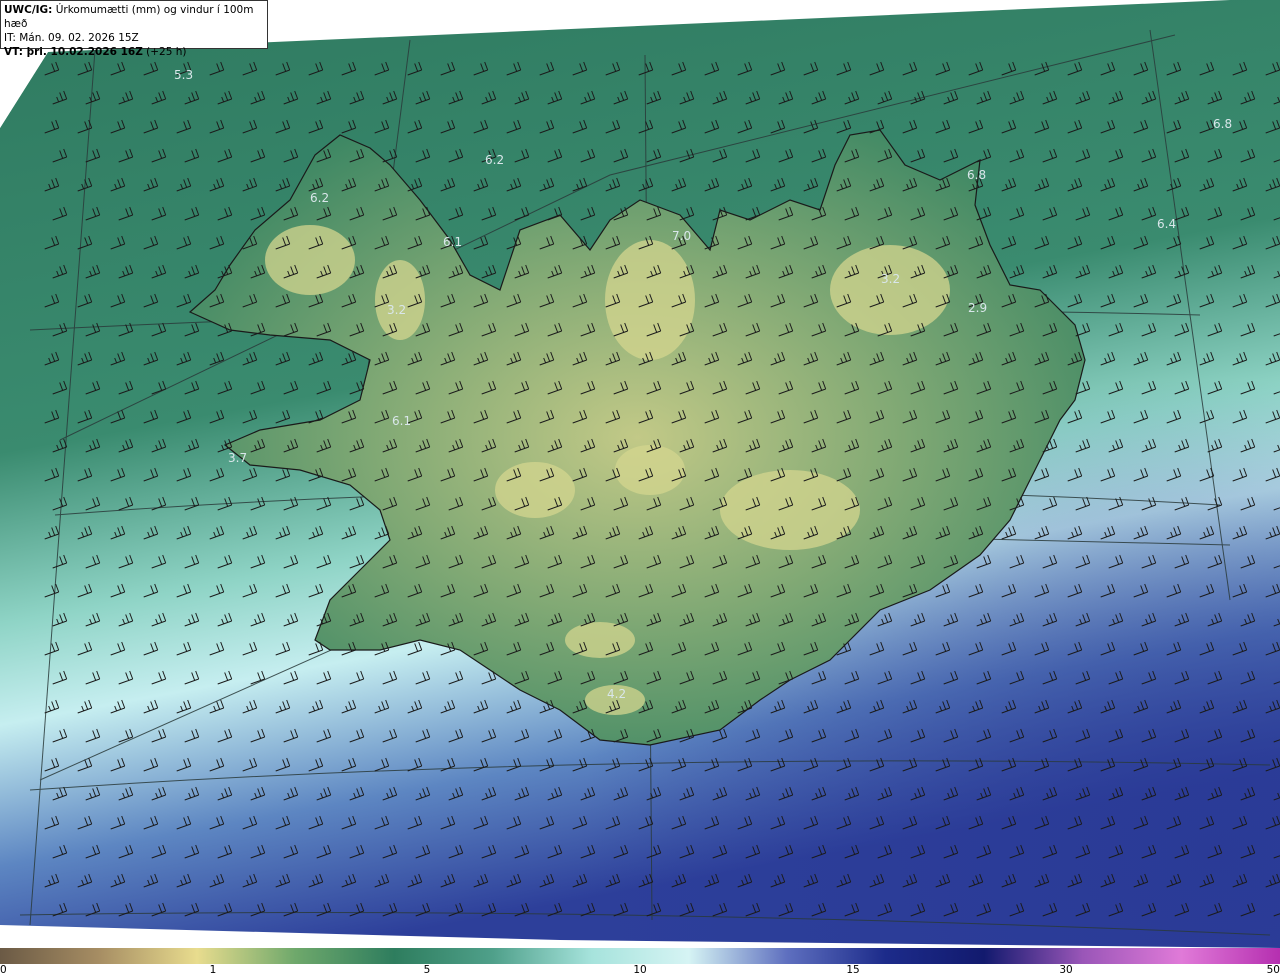 Image resolution: width=1280 pixels, height=978 pixels. Describe the element at coordinates (183, 75) in the screenshot. I see `map-value-label: 5.3` at that location.